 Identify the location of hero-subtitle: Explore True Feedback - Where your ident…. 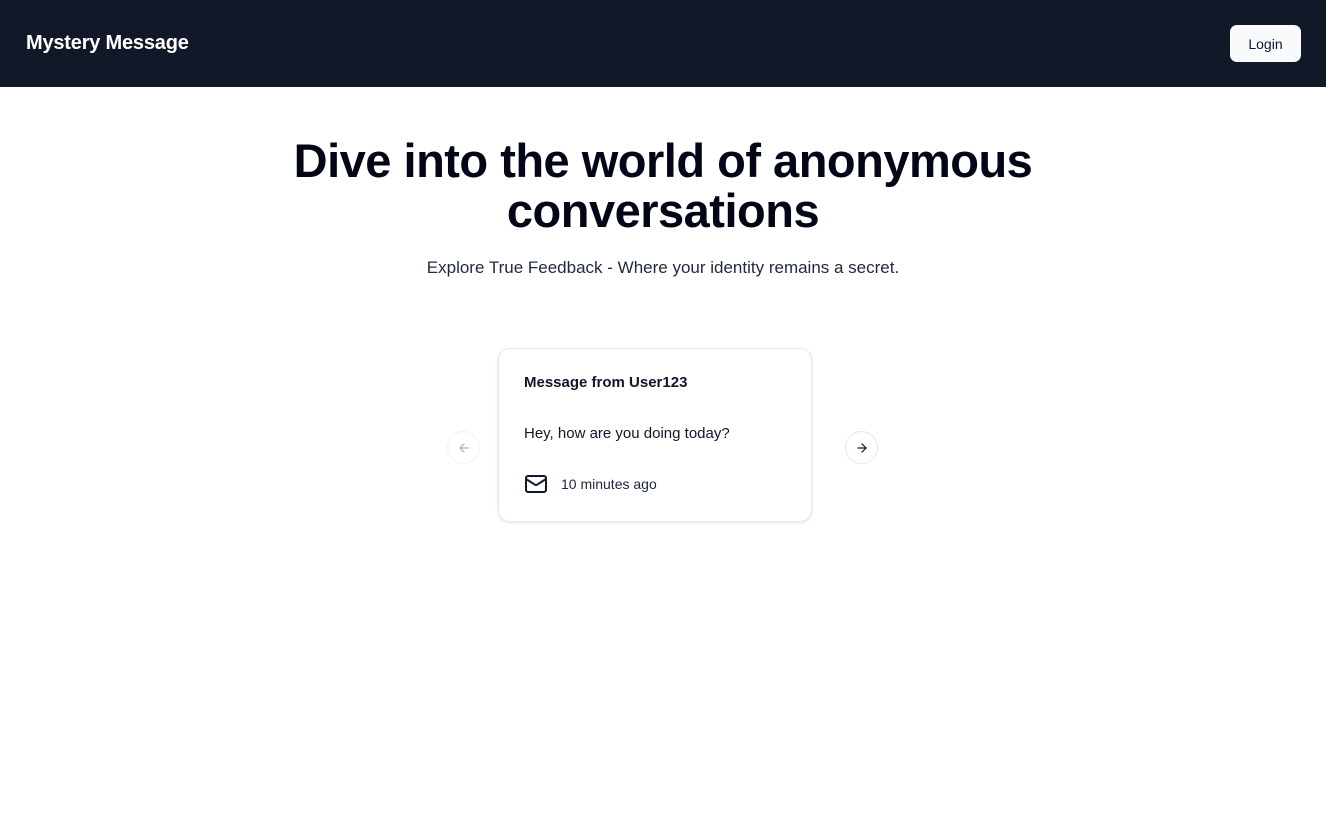
(663, 267).